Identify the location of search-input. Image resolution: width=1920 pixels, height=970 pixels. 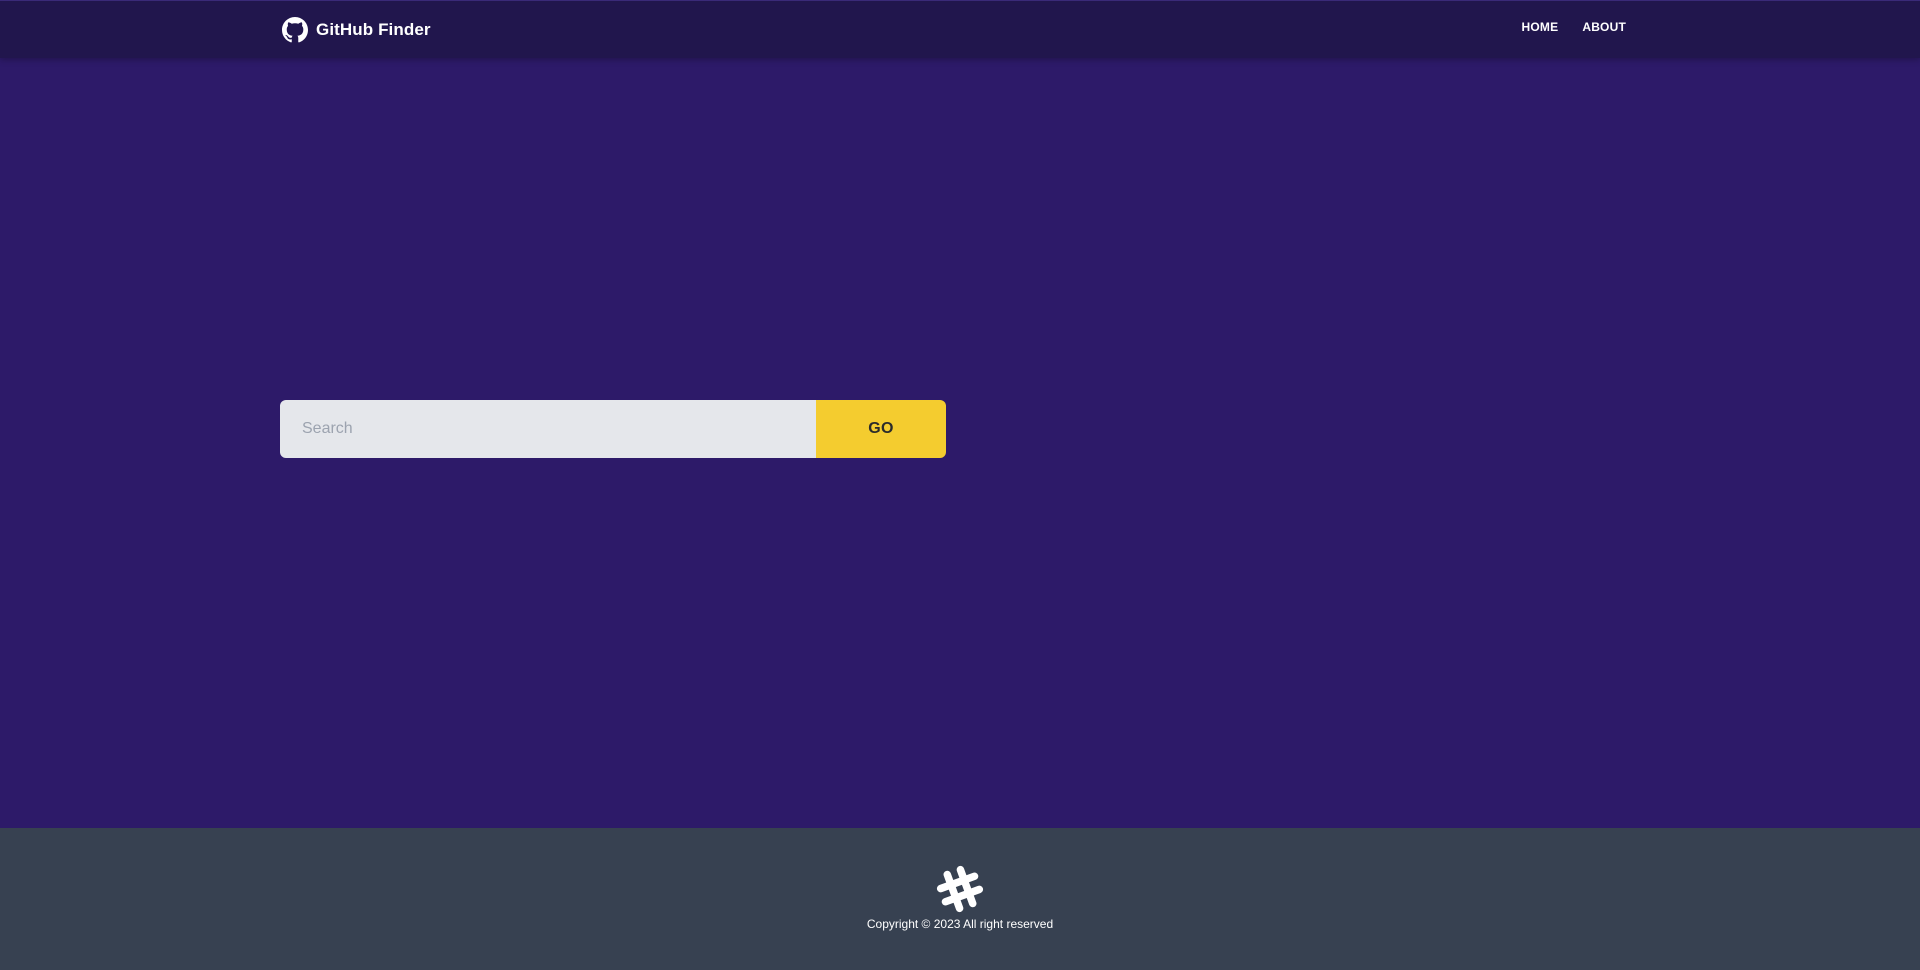
(548, 429).